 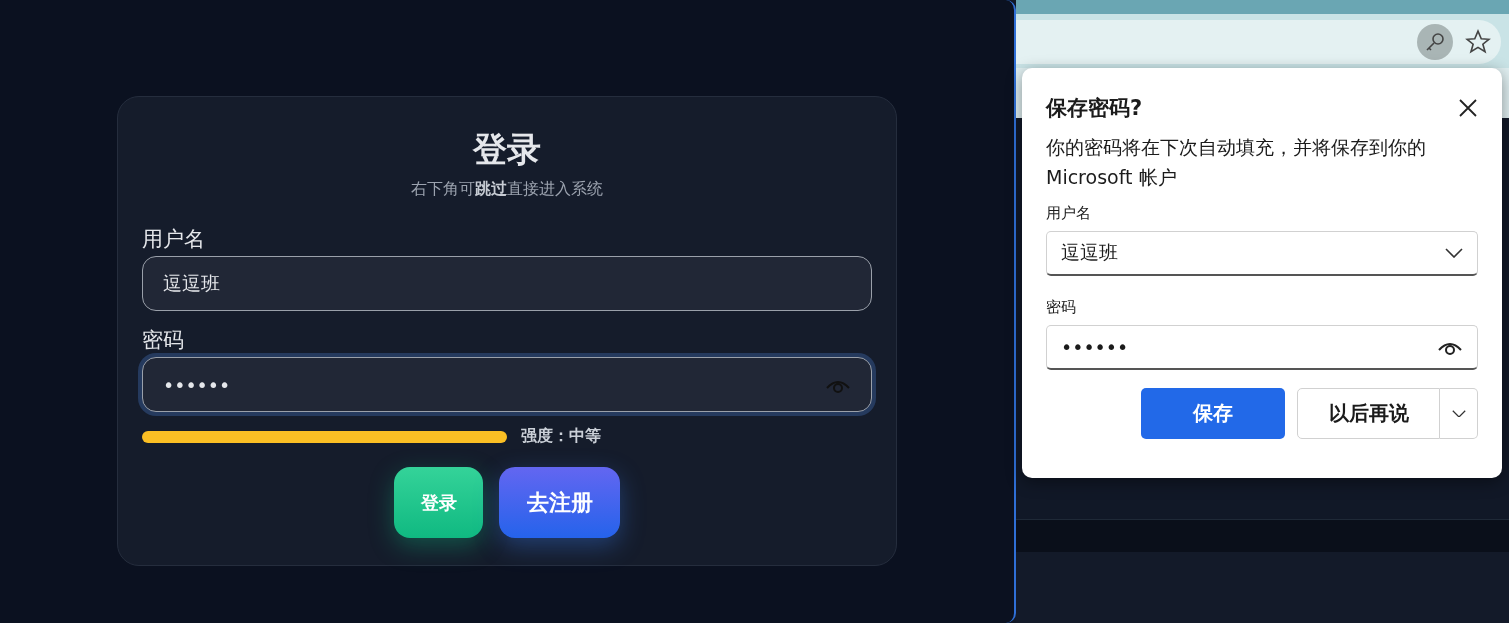 I want to click on favorite-button, so click(x=1478, y=42).